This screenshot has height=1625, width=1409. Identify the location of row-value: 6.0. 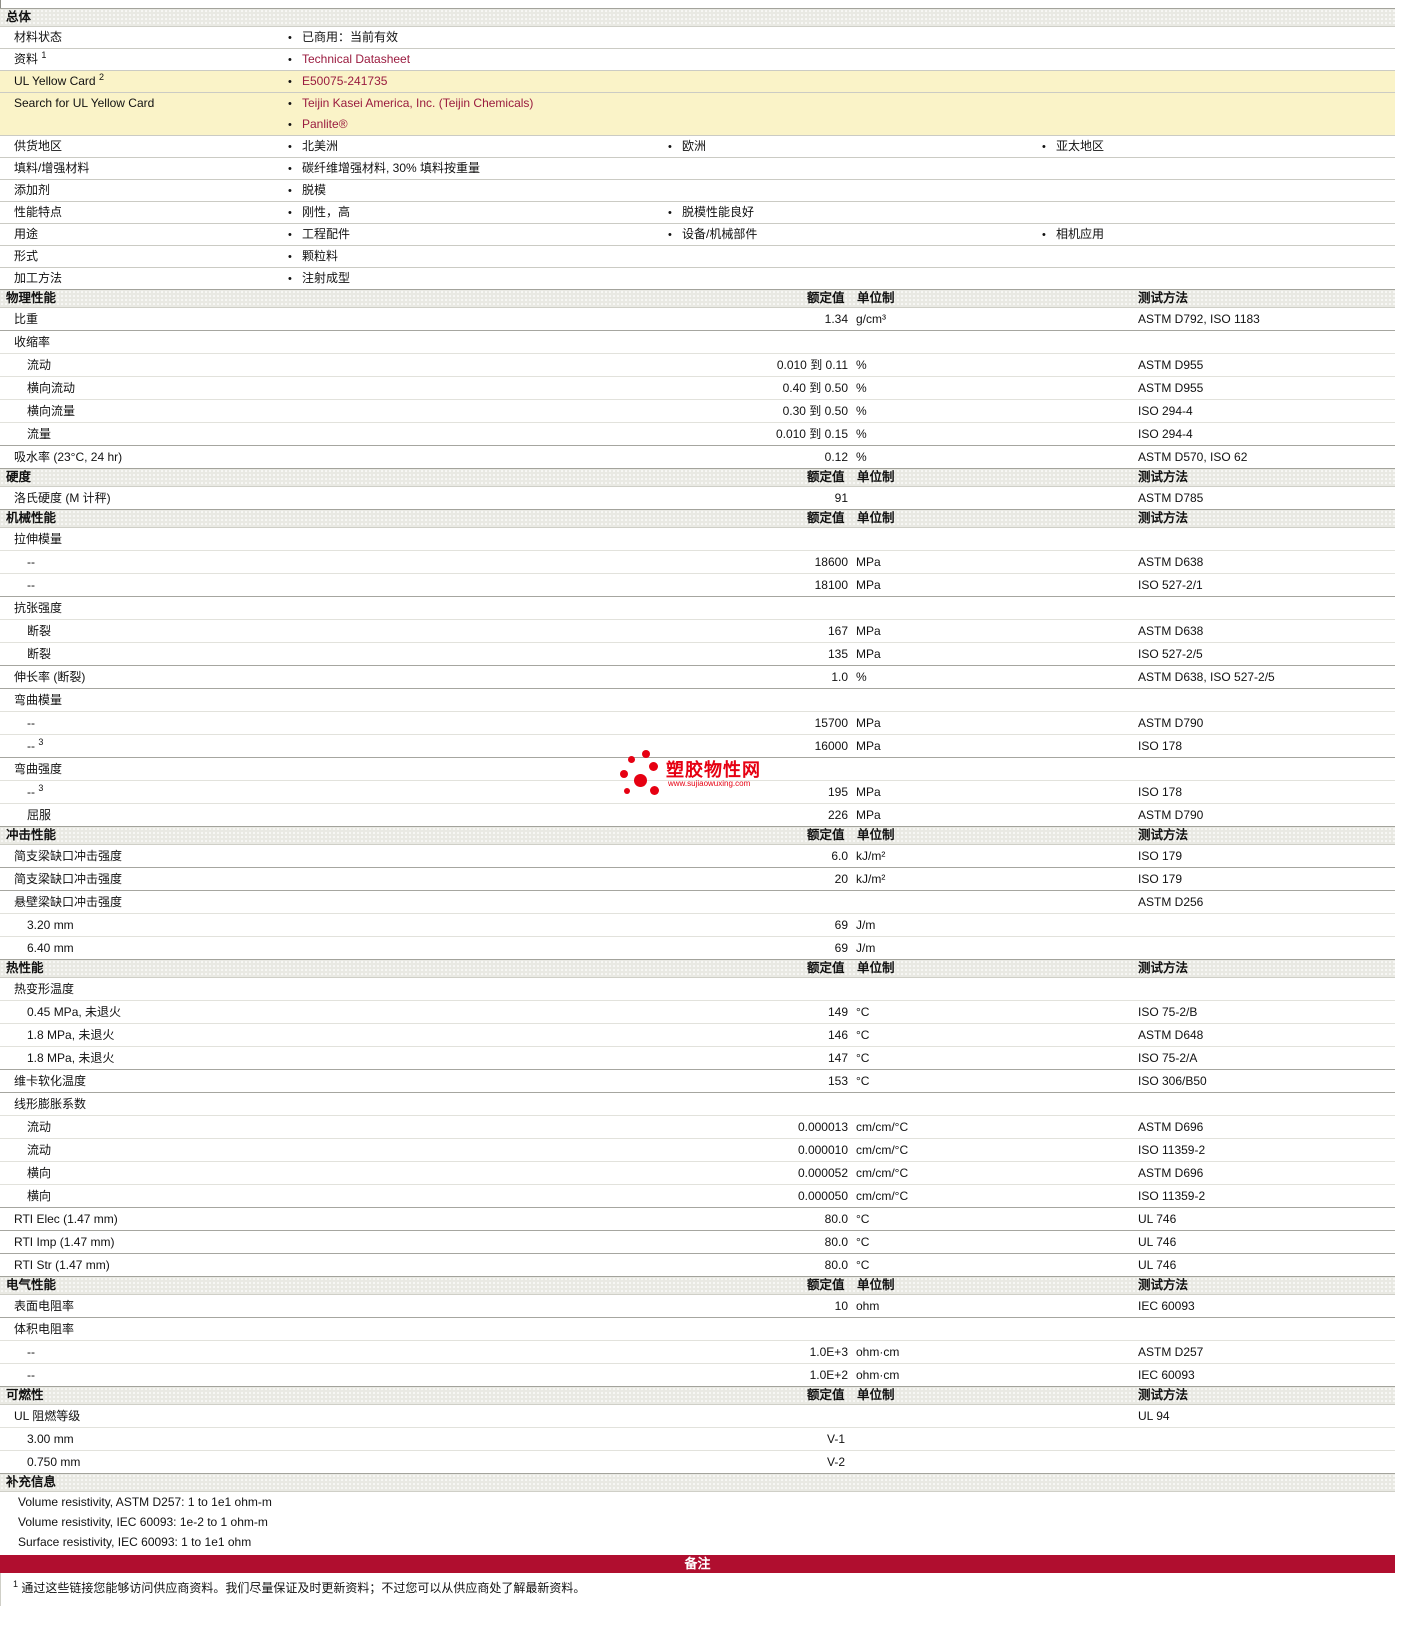
(839, 856).